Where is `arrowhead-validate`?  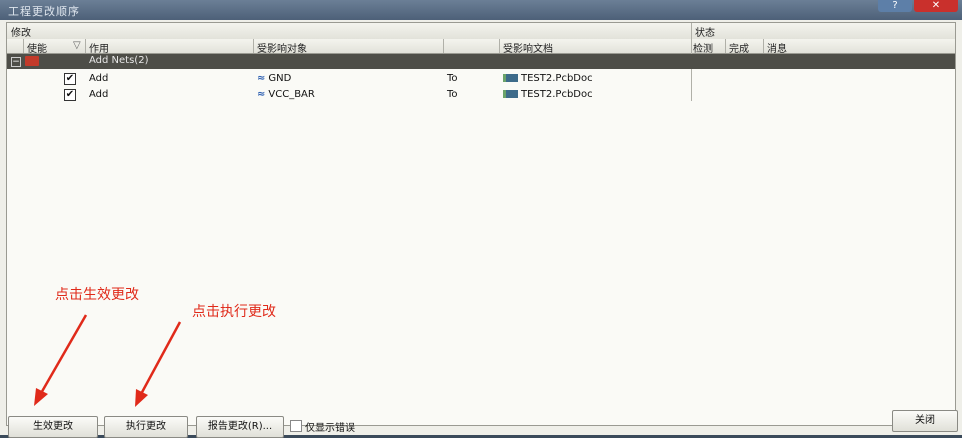
arrowhead-validate is located at coordinates (41, 397).